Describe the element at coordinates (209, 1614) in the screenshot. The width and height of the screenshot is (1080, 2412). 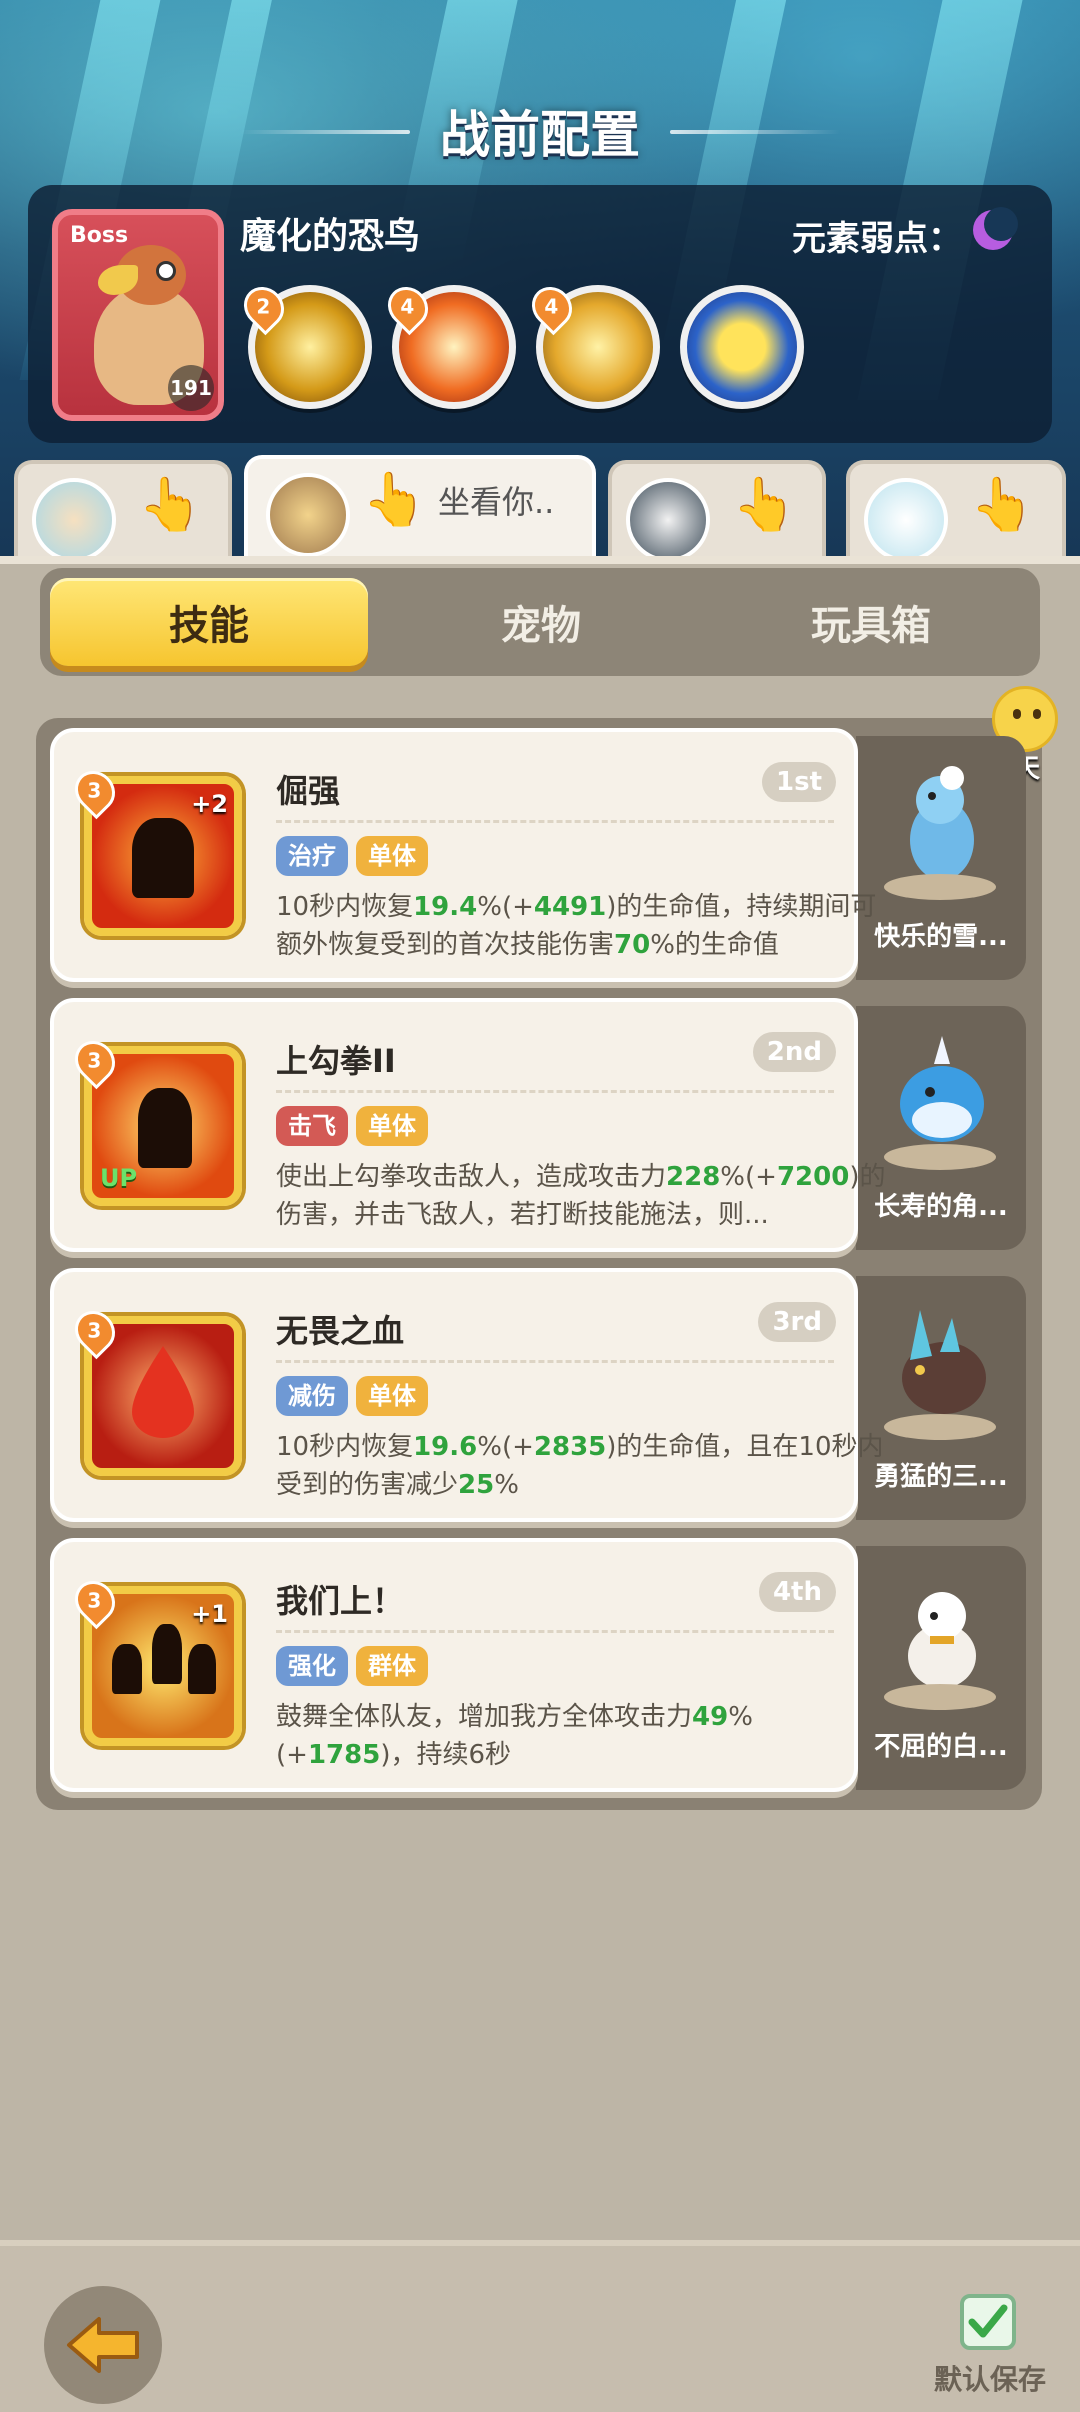
I see `skill-plus-badge: +1` at that location.